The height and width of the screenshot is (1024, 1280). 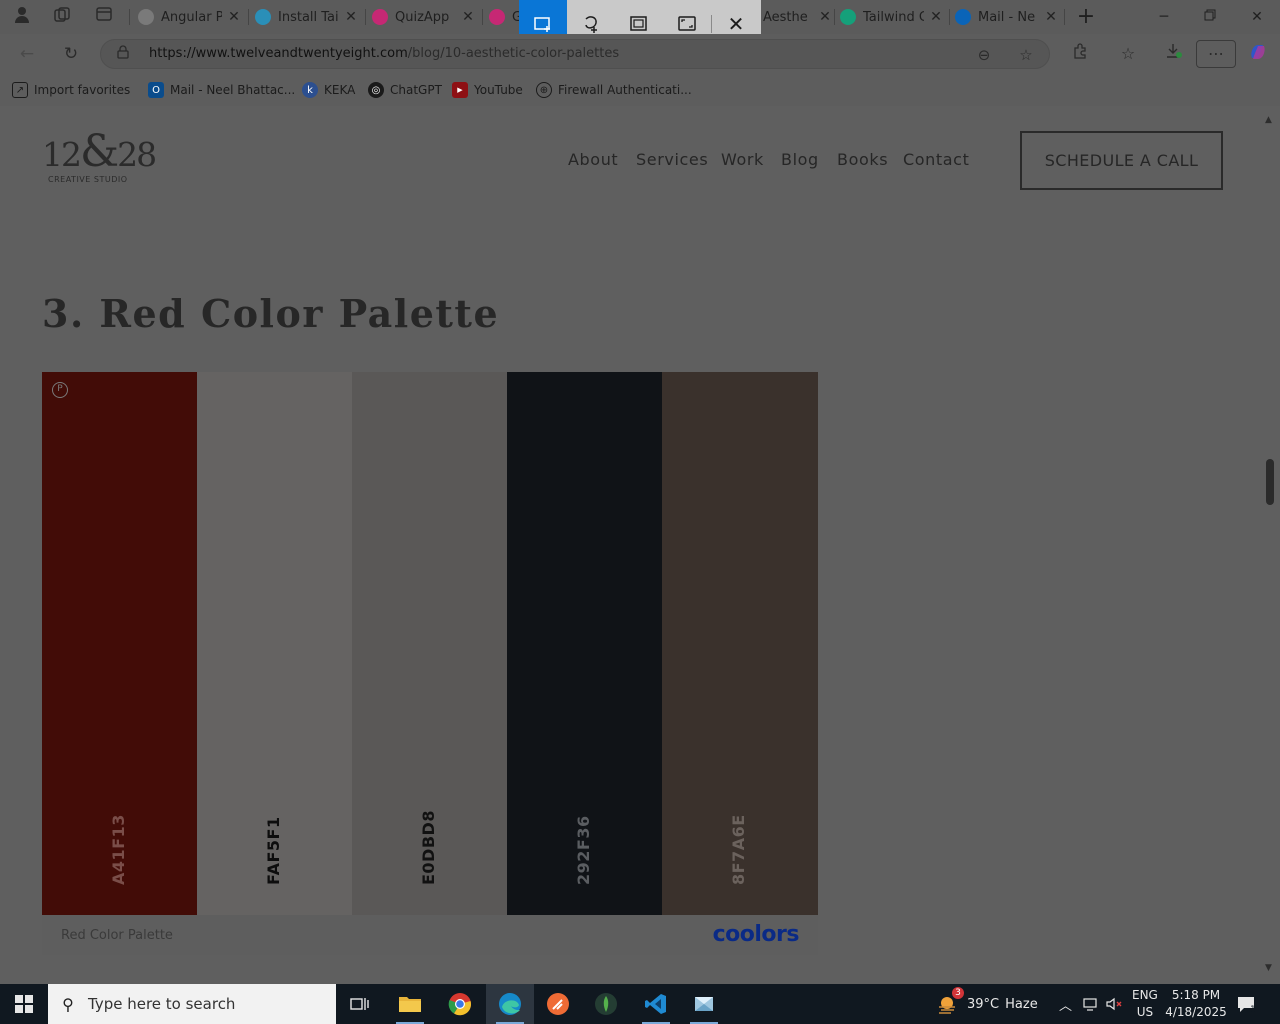 I want to click on language-indicator: ENG US, so click(x=1145, y=1004).